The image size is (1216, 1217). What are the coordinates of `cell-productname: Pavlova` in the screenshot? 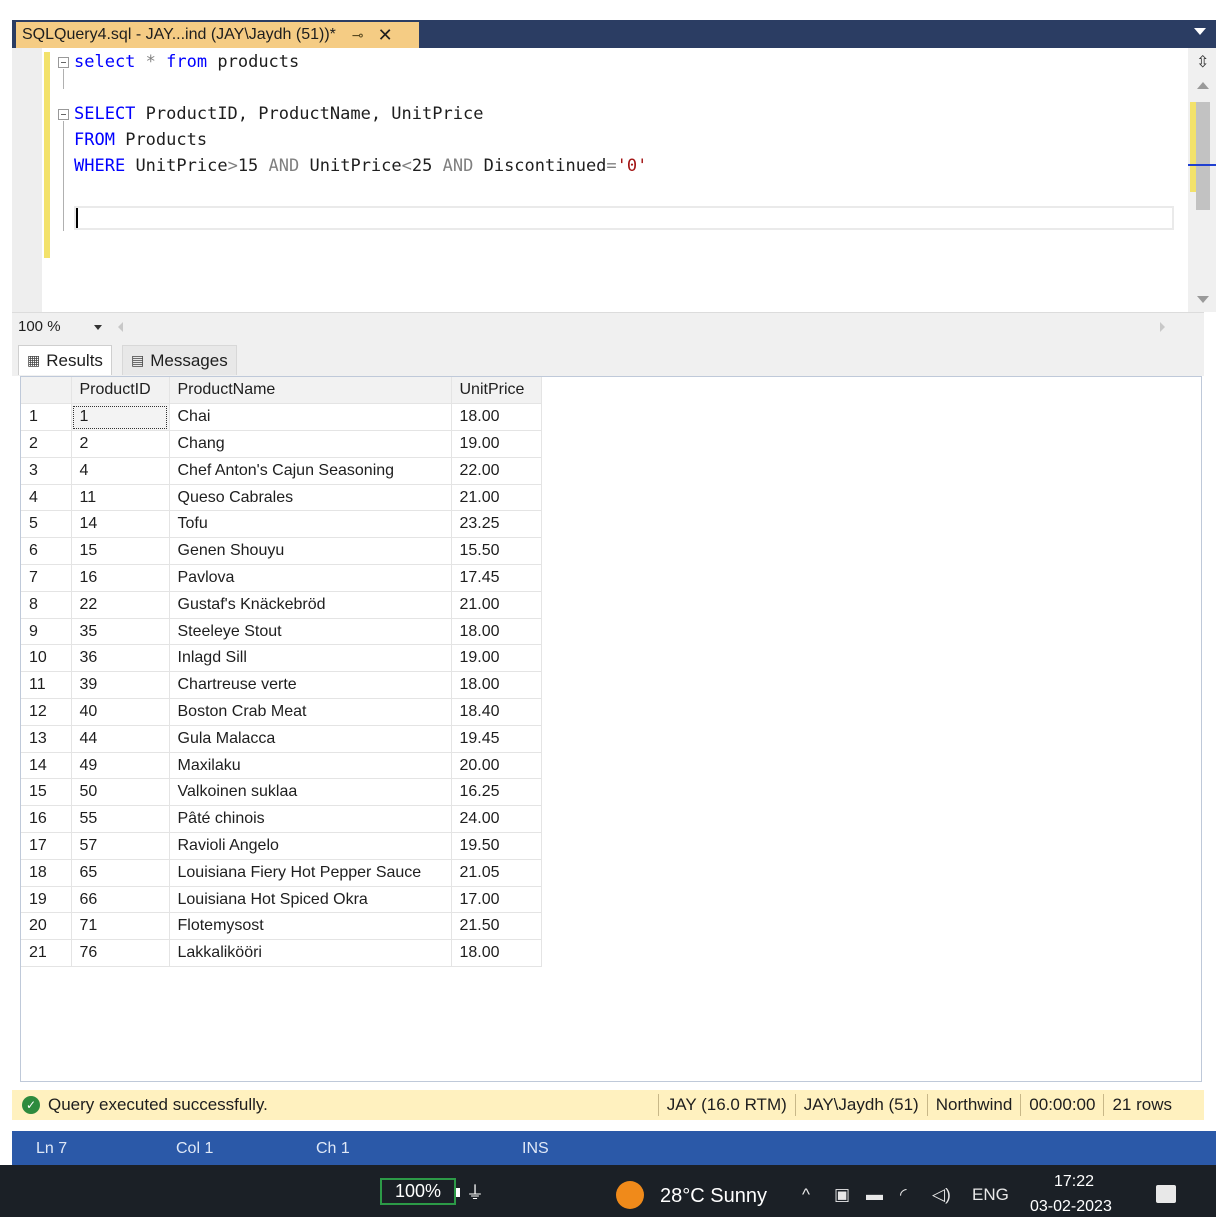 It's located at (310, 578).